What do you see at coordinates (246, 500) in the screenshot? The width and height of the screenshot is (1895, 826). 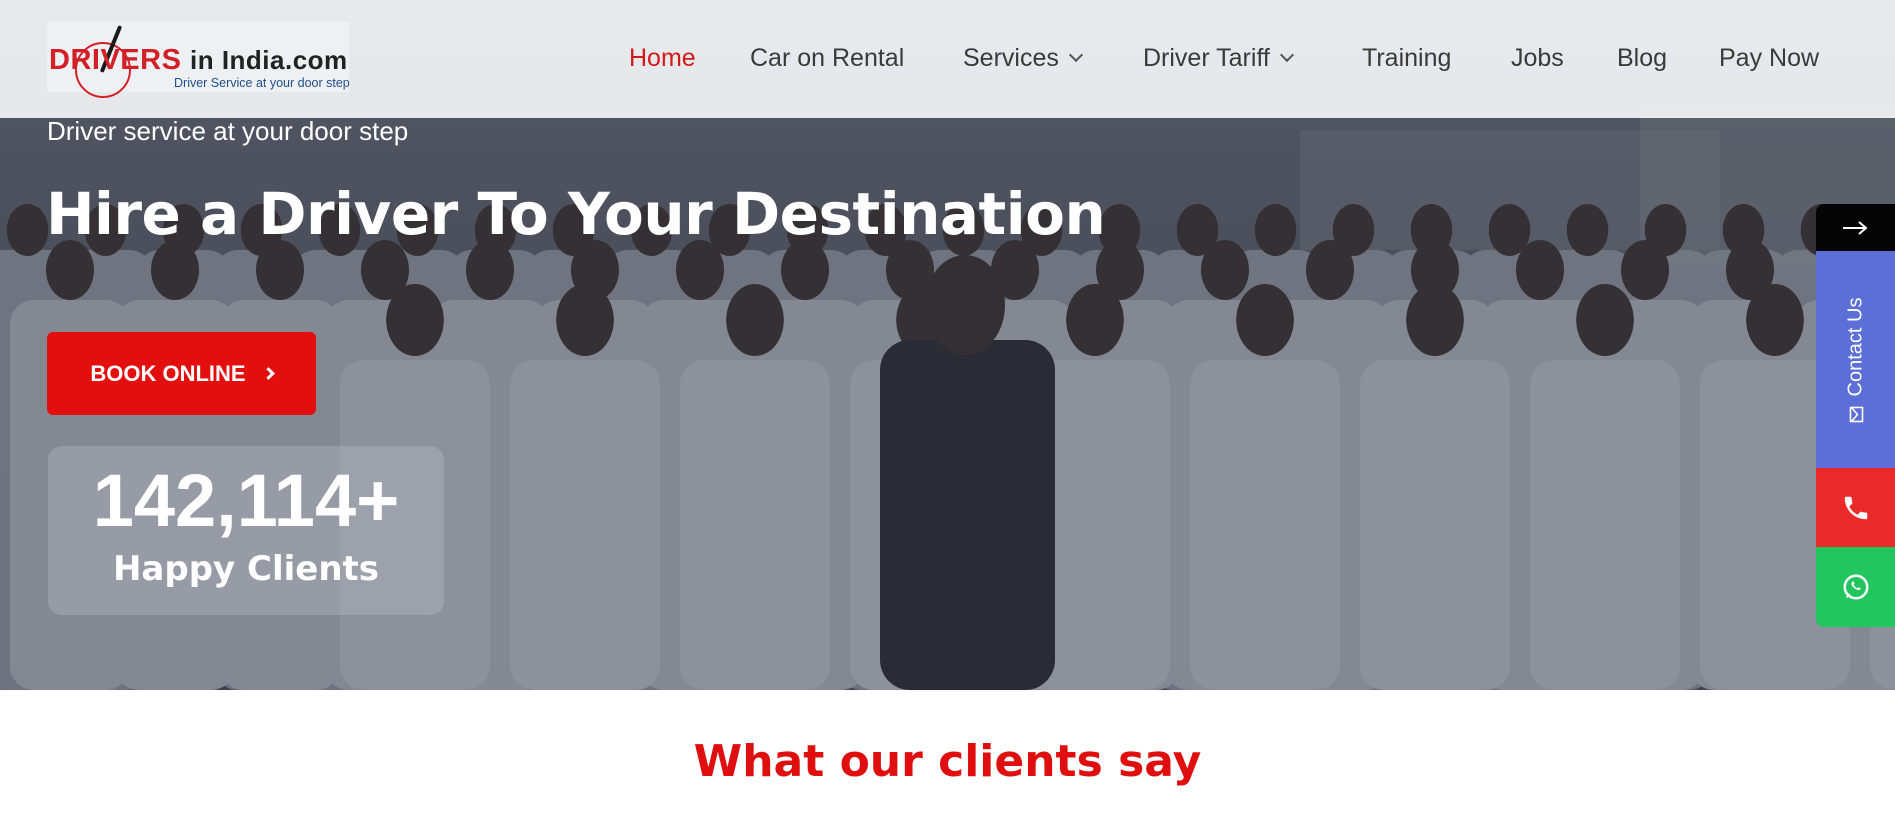 I see `stat-value: 142,114+` at bounding box center [246, 500].